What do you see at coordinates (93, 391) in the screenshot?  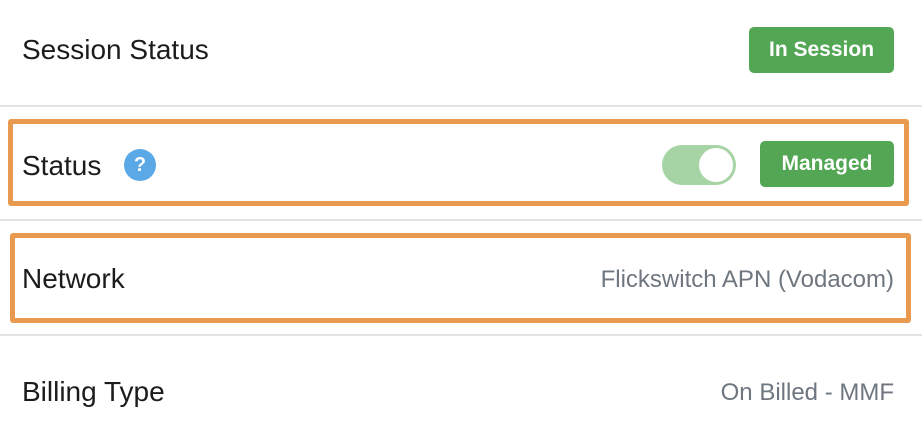 I see `billing-type-label: Billing Type` at bounding box center [93, 391].